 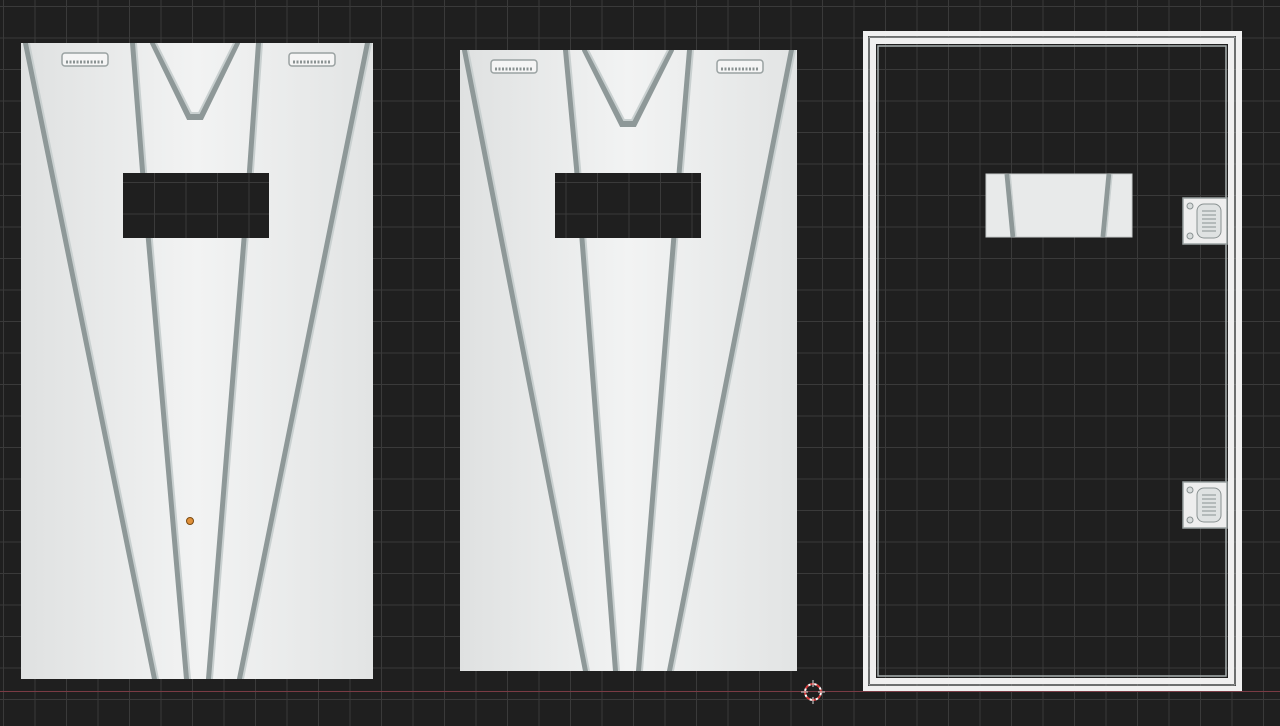 What do you see at coordinates (1205, 505) in the screenshot?
I see `hinge-bottom` at bounding box center [1205, 505].